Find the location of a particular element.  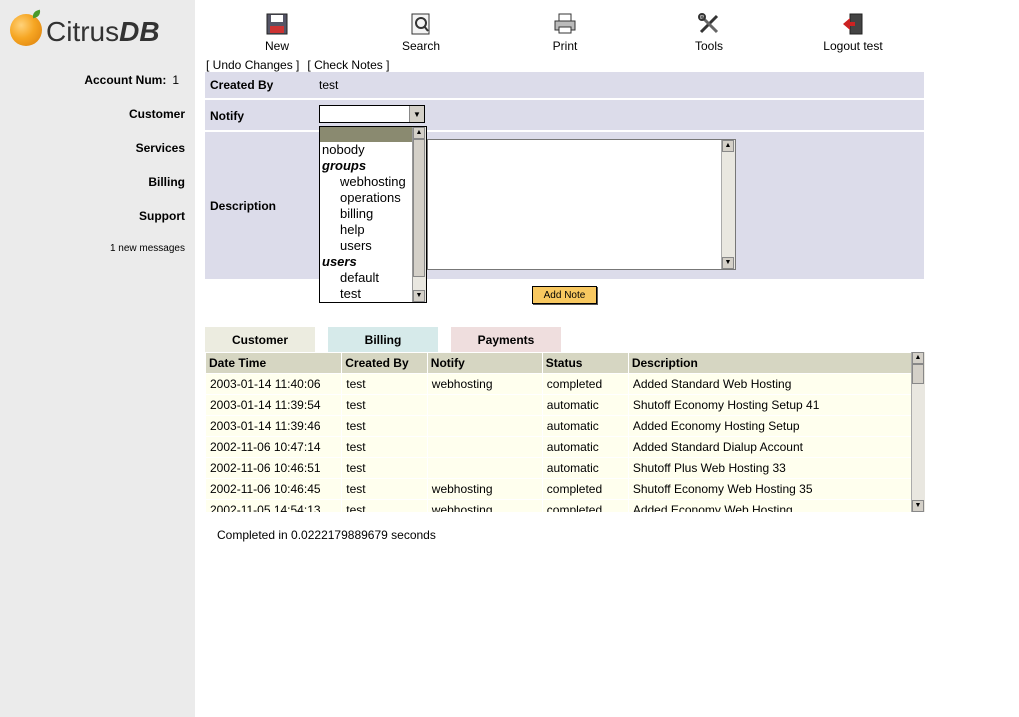

notify-select: ▼ is located at coordinates (372, 114).